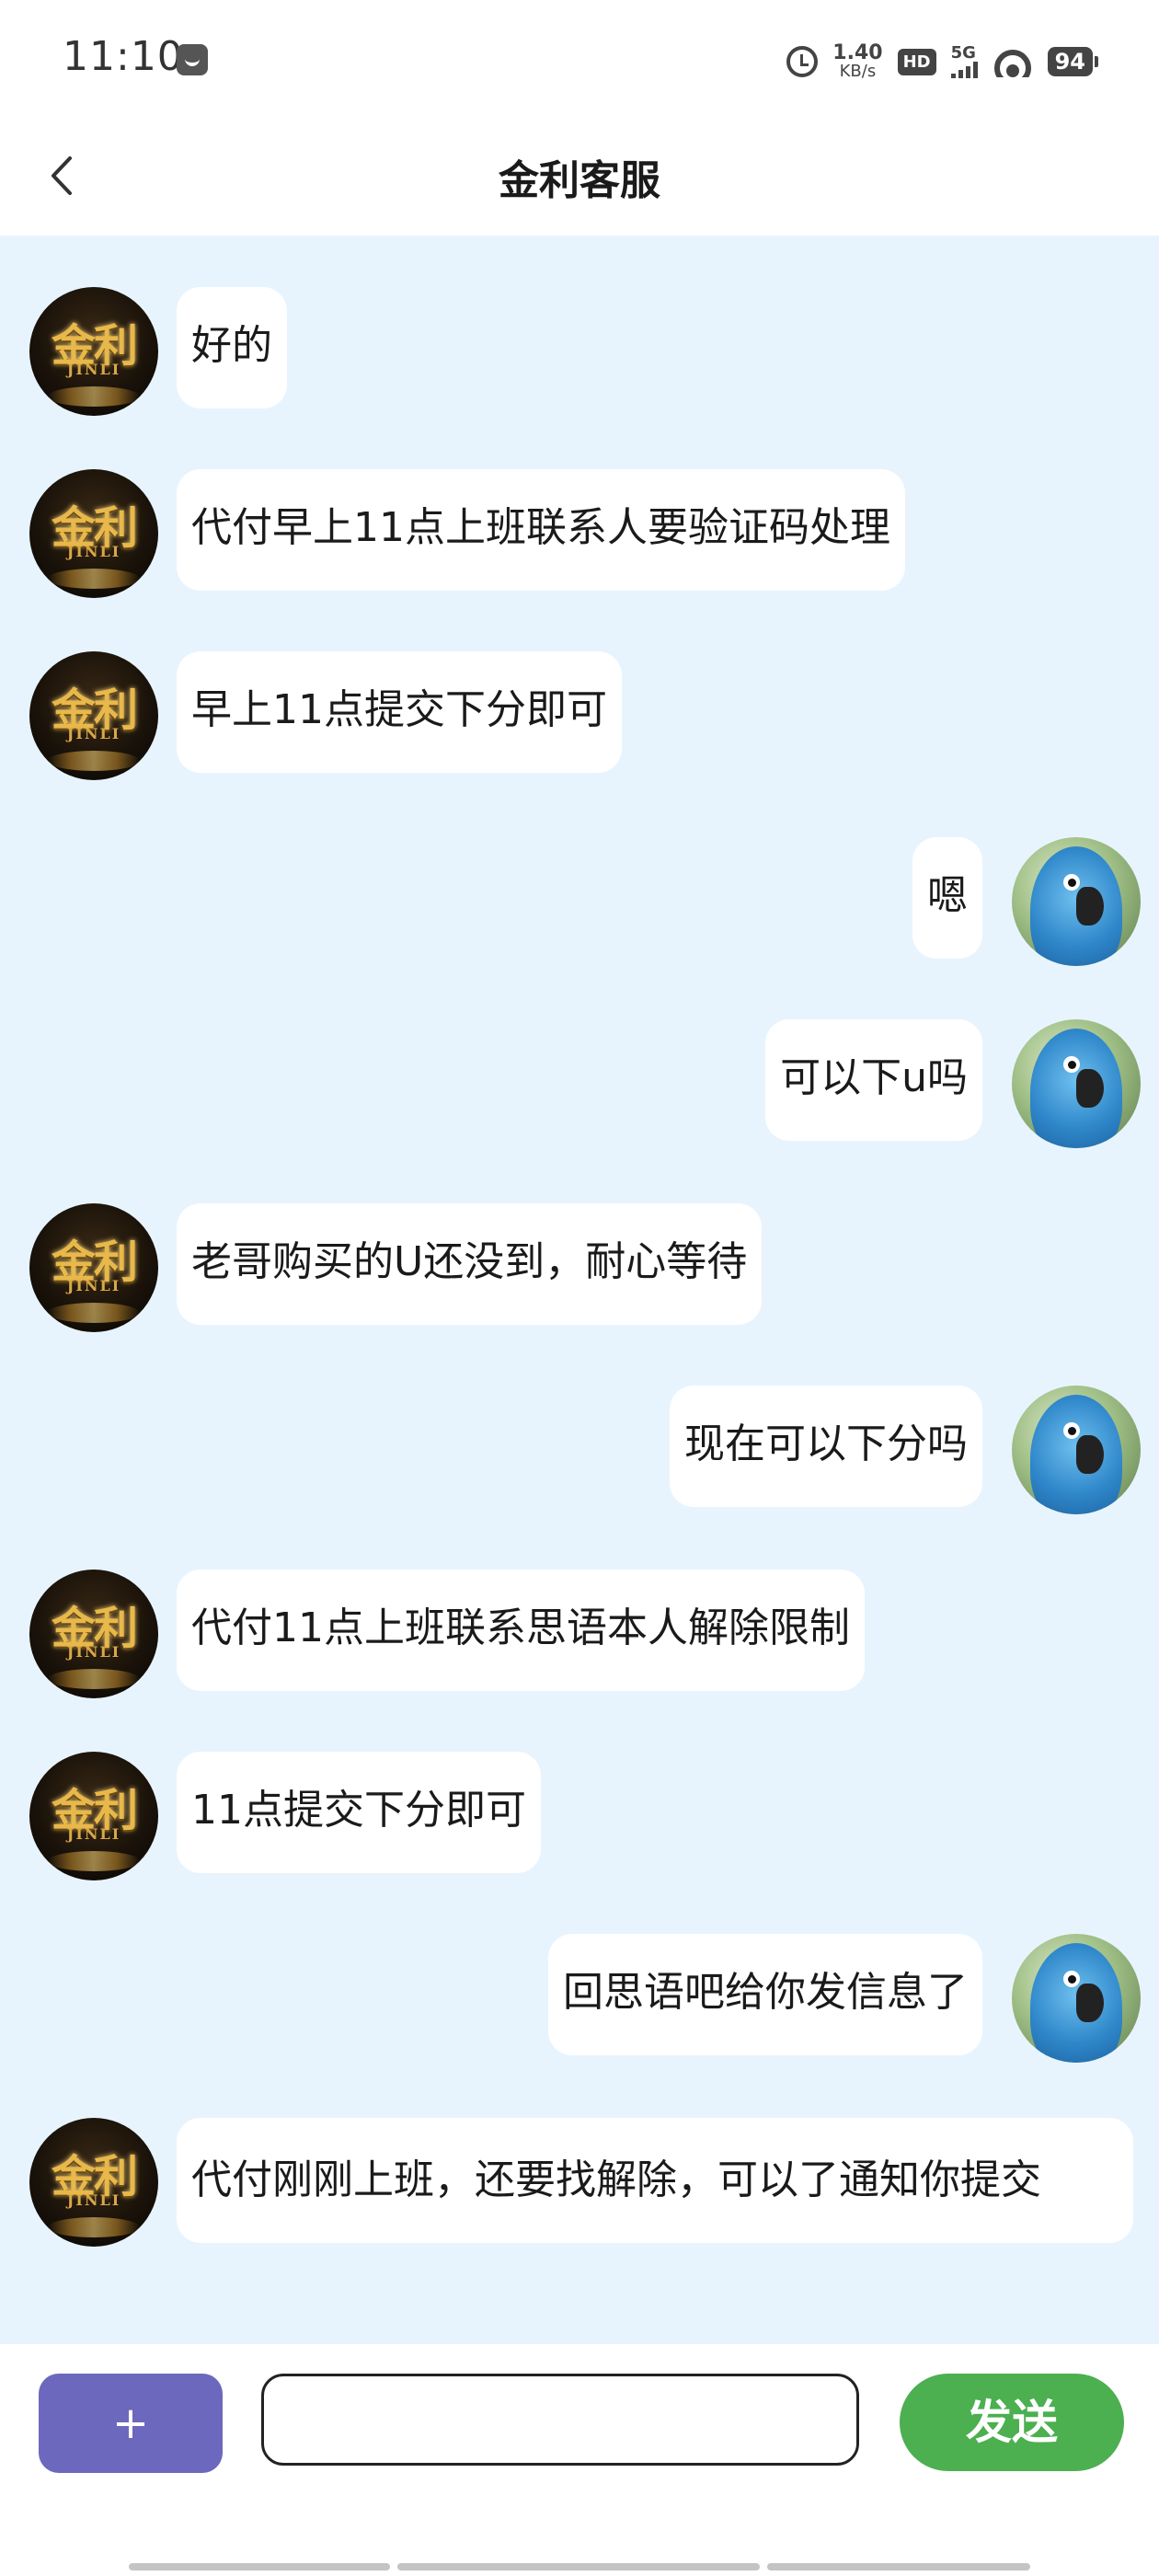  Describe the element at coordinates (579, 60) in the screenshot. I see `status-bar: 11:10 1.40 KB/s HD 5G 94` at that location.